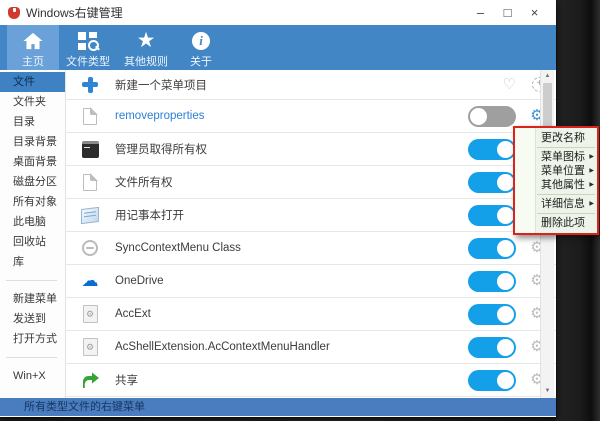 The height and width of the screenshot is (421, 600). What do you see at coordinates (90, 85) in the screenshot?
I see `add-icon` at bounding box center [90, 85].